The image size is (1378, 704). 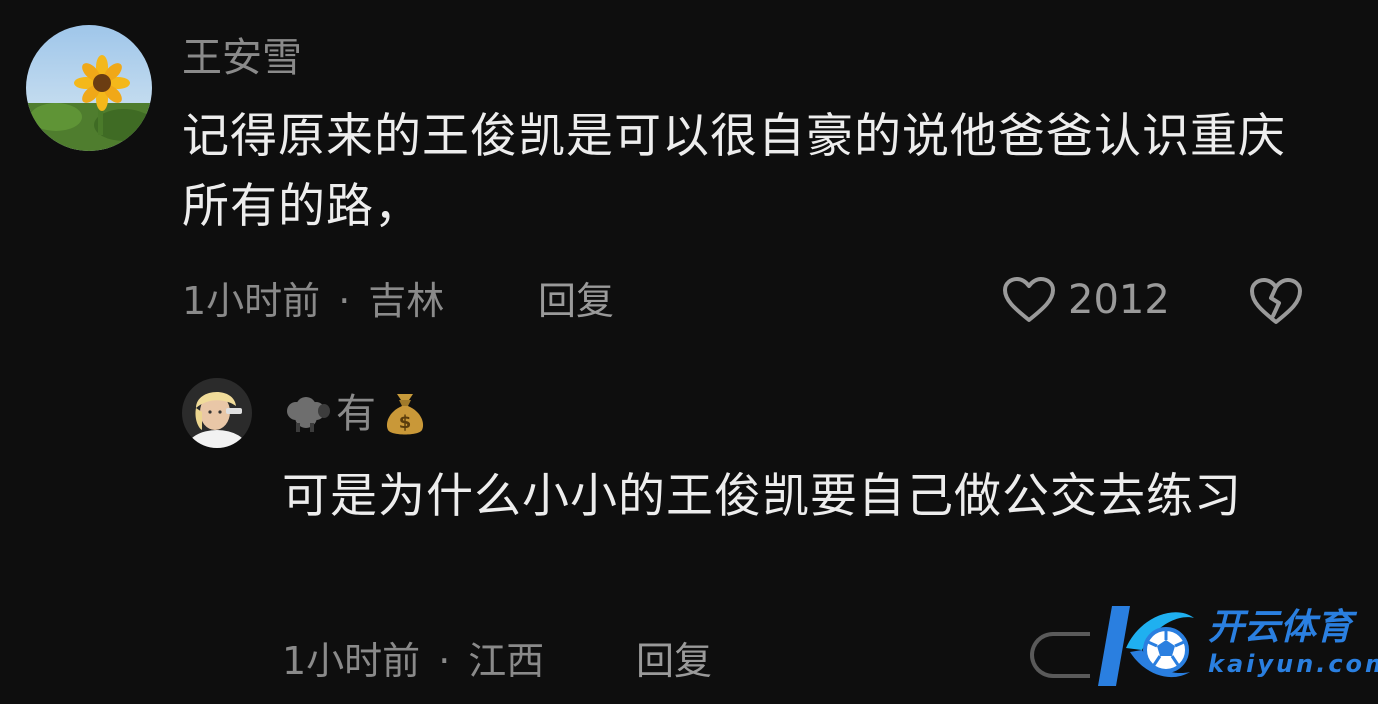 I want to click on kaiyun-watermark: 开云体育 kaiyun.com, so click(x=1234, y=646).